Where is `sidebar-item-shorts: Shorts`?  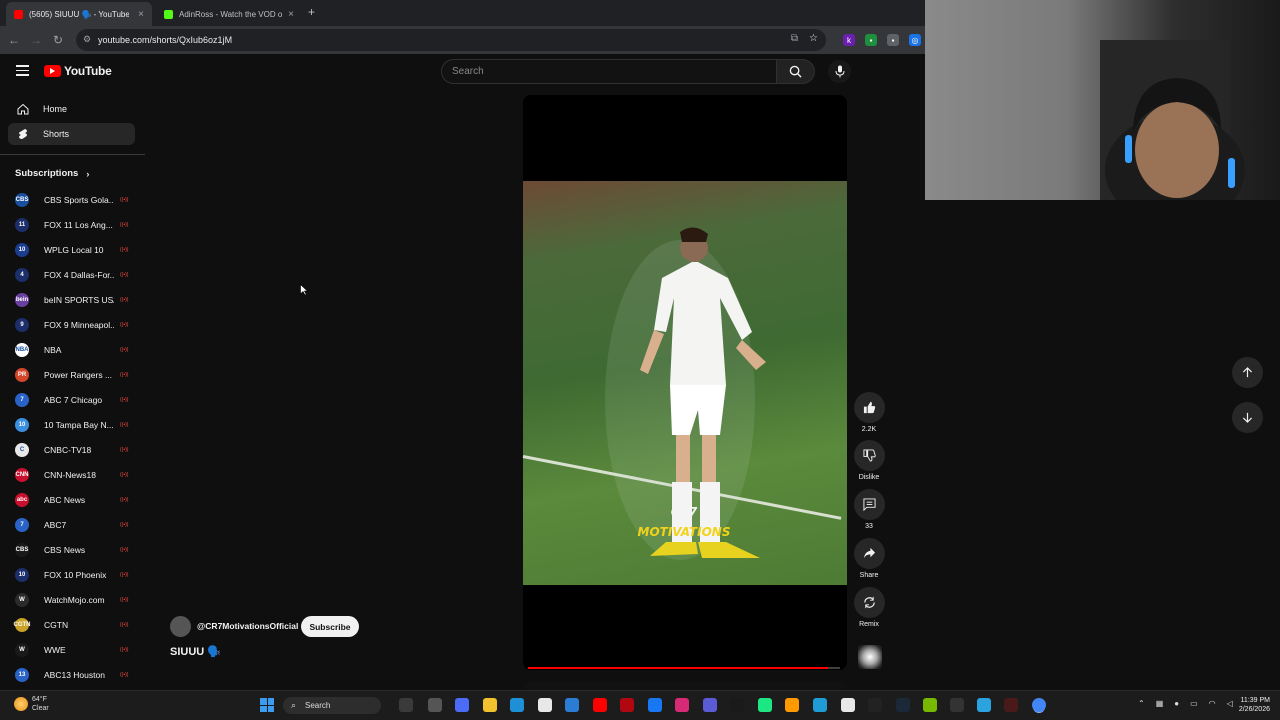
sidebar-item-shorts: Shorts is located at coordinates (71, 134).